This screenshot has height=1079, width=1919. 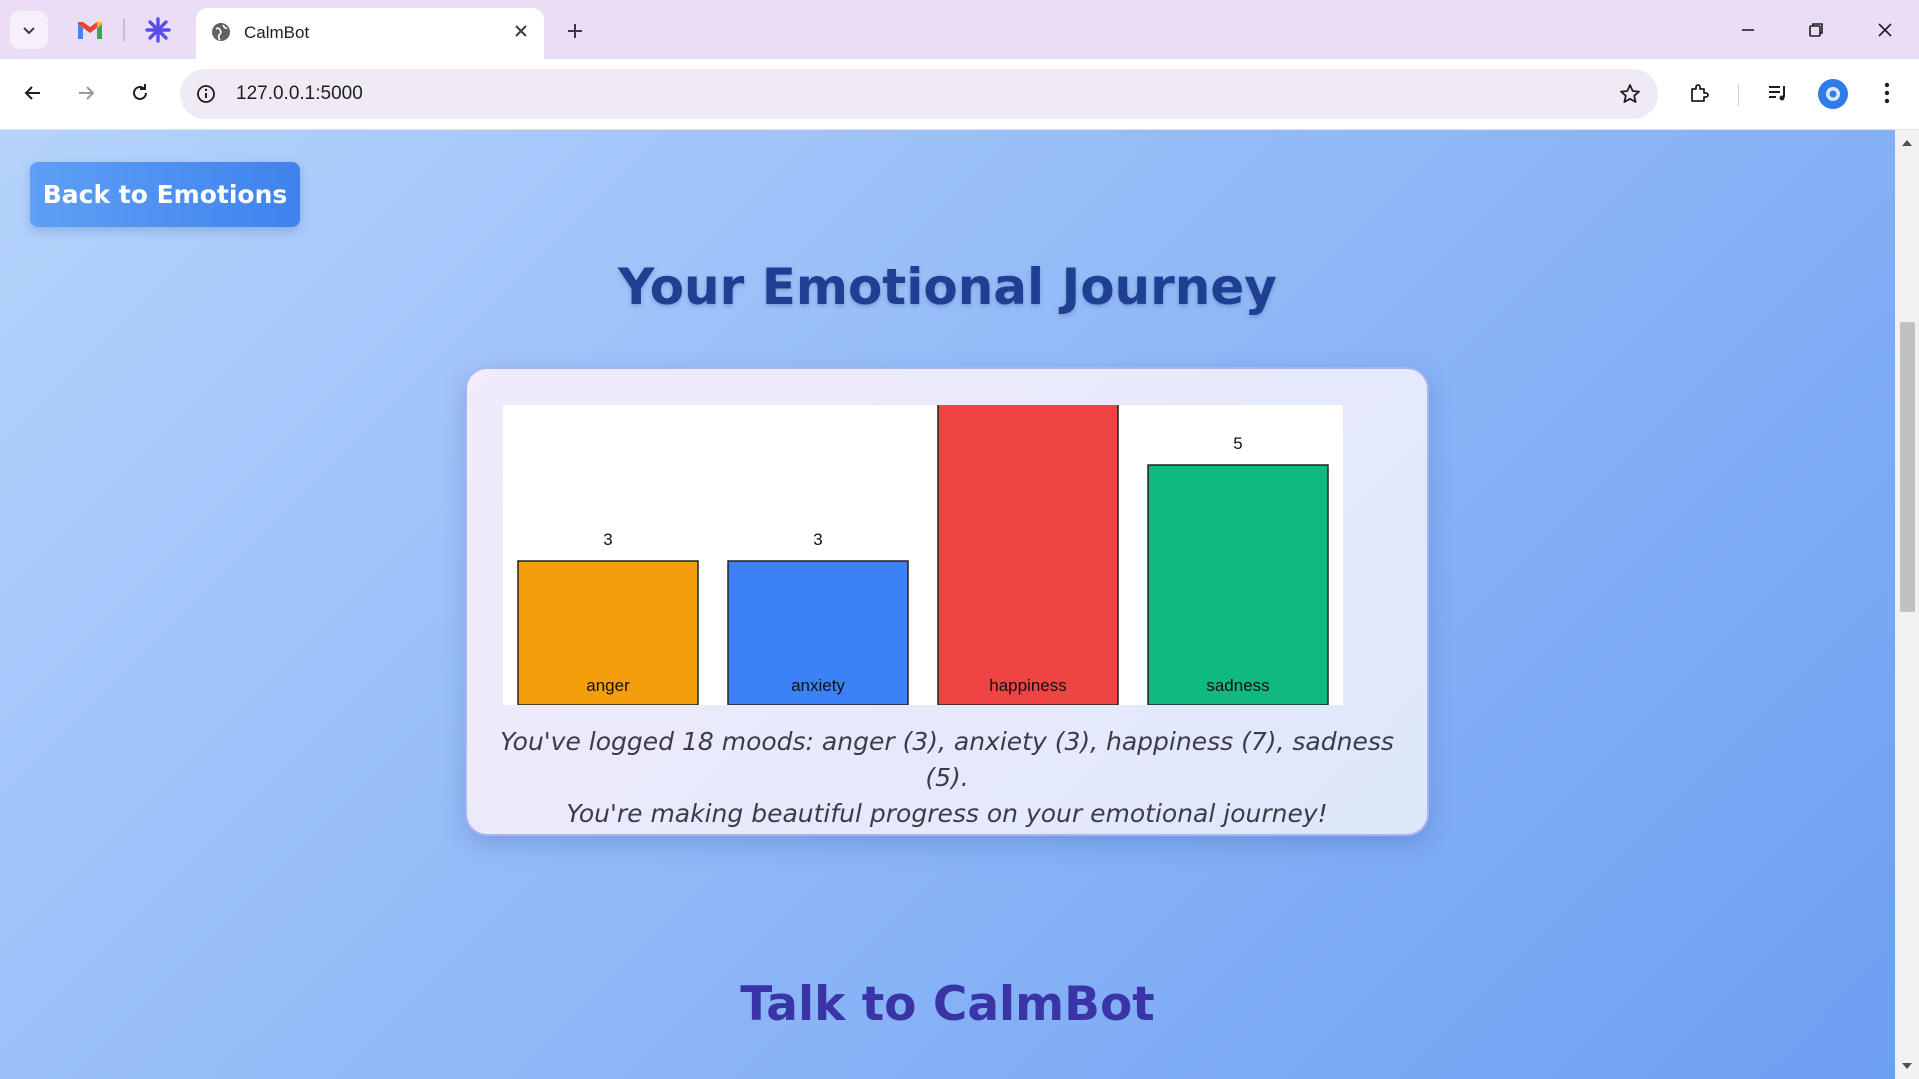 I want to click on reload-button, so click(x=140, y=93).